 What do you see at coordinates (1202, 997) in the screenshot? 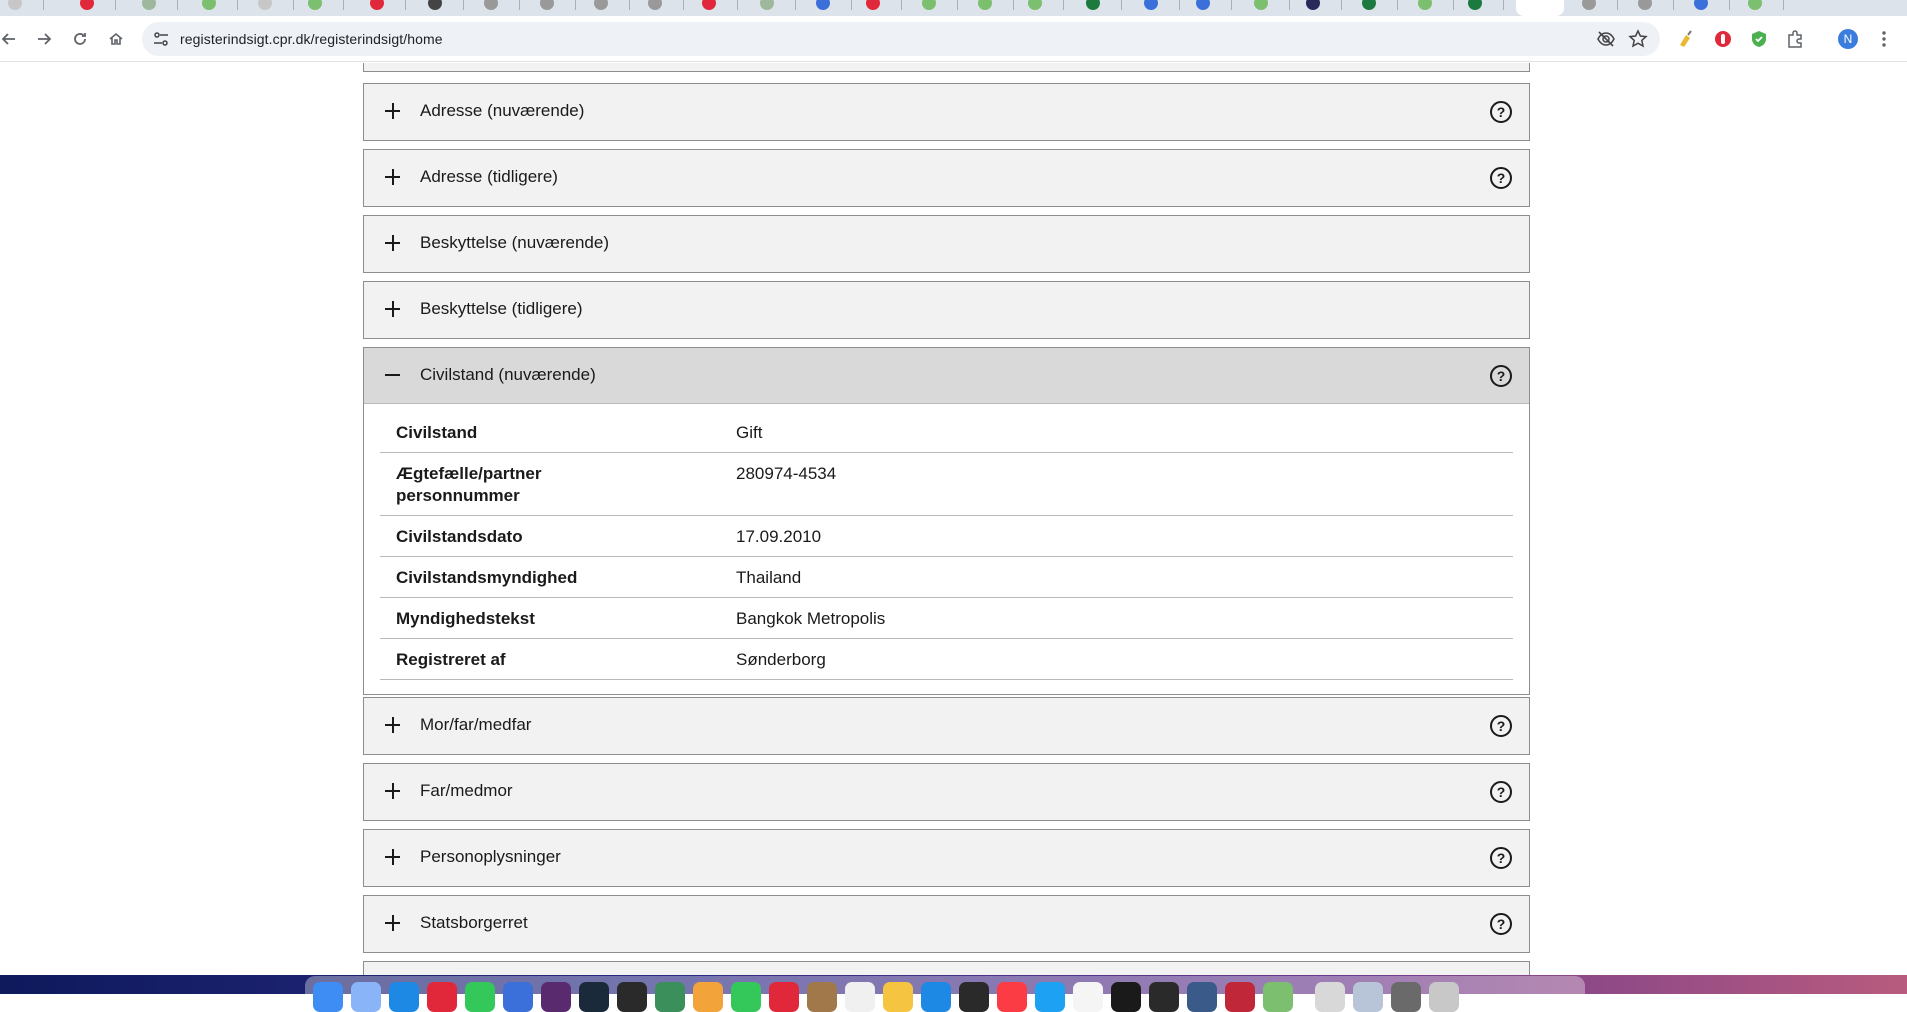
I see `app-slate-icon` at bounding box center [1202, 997].